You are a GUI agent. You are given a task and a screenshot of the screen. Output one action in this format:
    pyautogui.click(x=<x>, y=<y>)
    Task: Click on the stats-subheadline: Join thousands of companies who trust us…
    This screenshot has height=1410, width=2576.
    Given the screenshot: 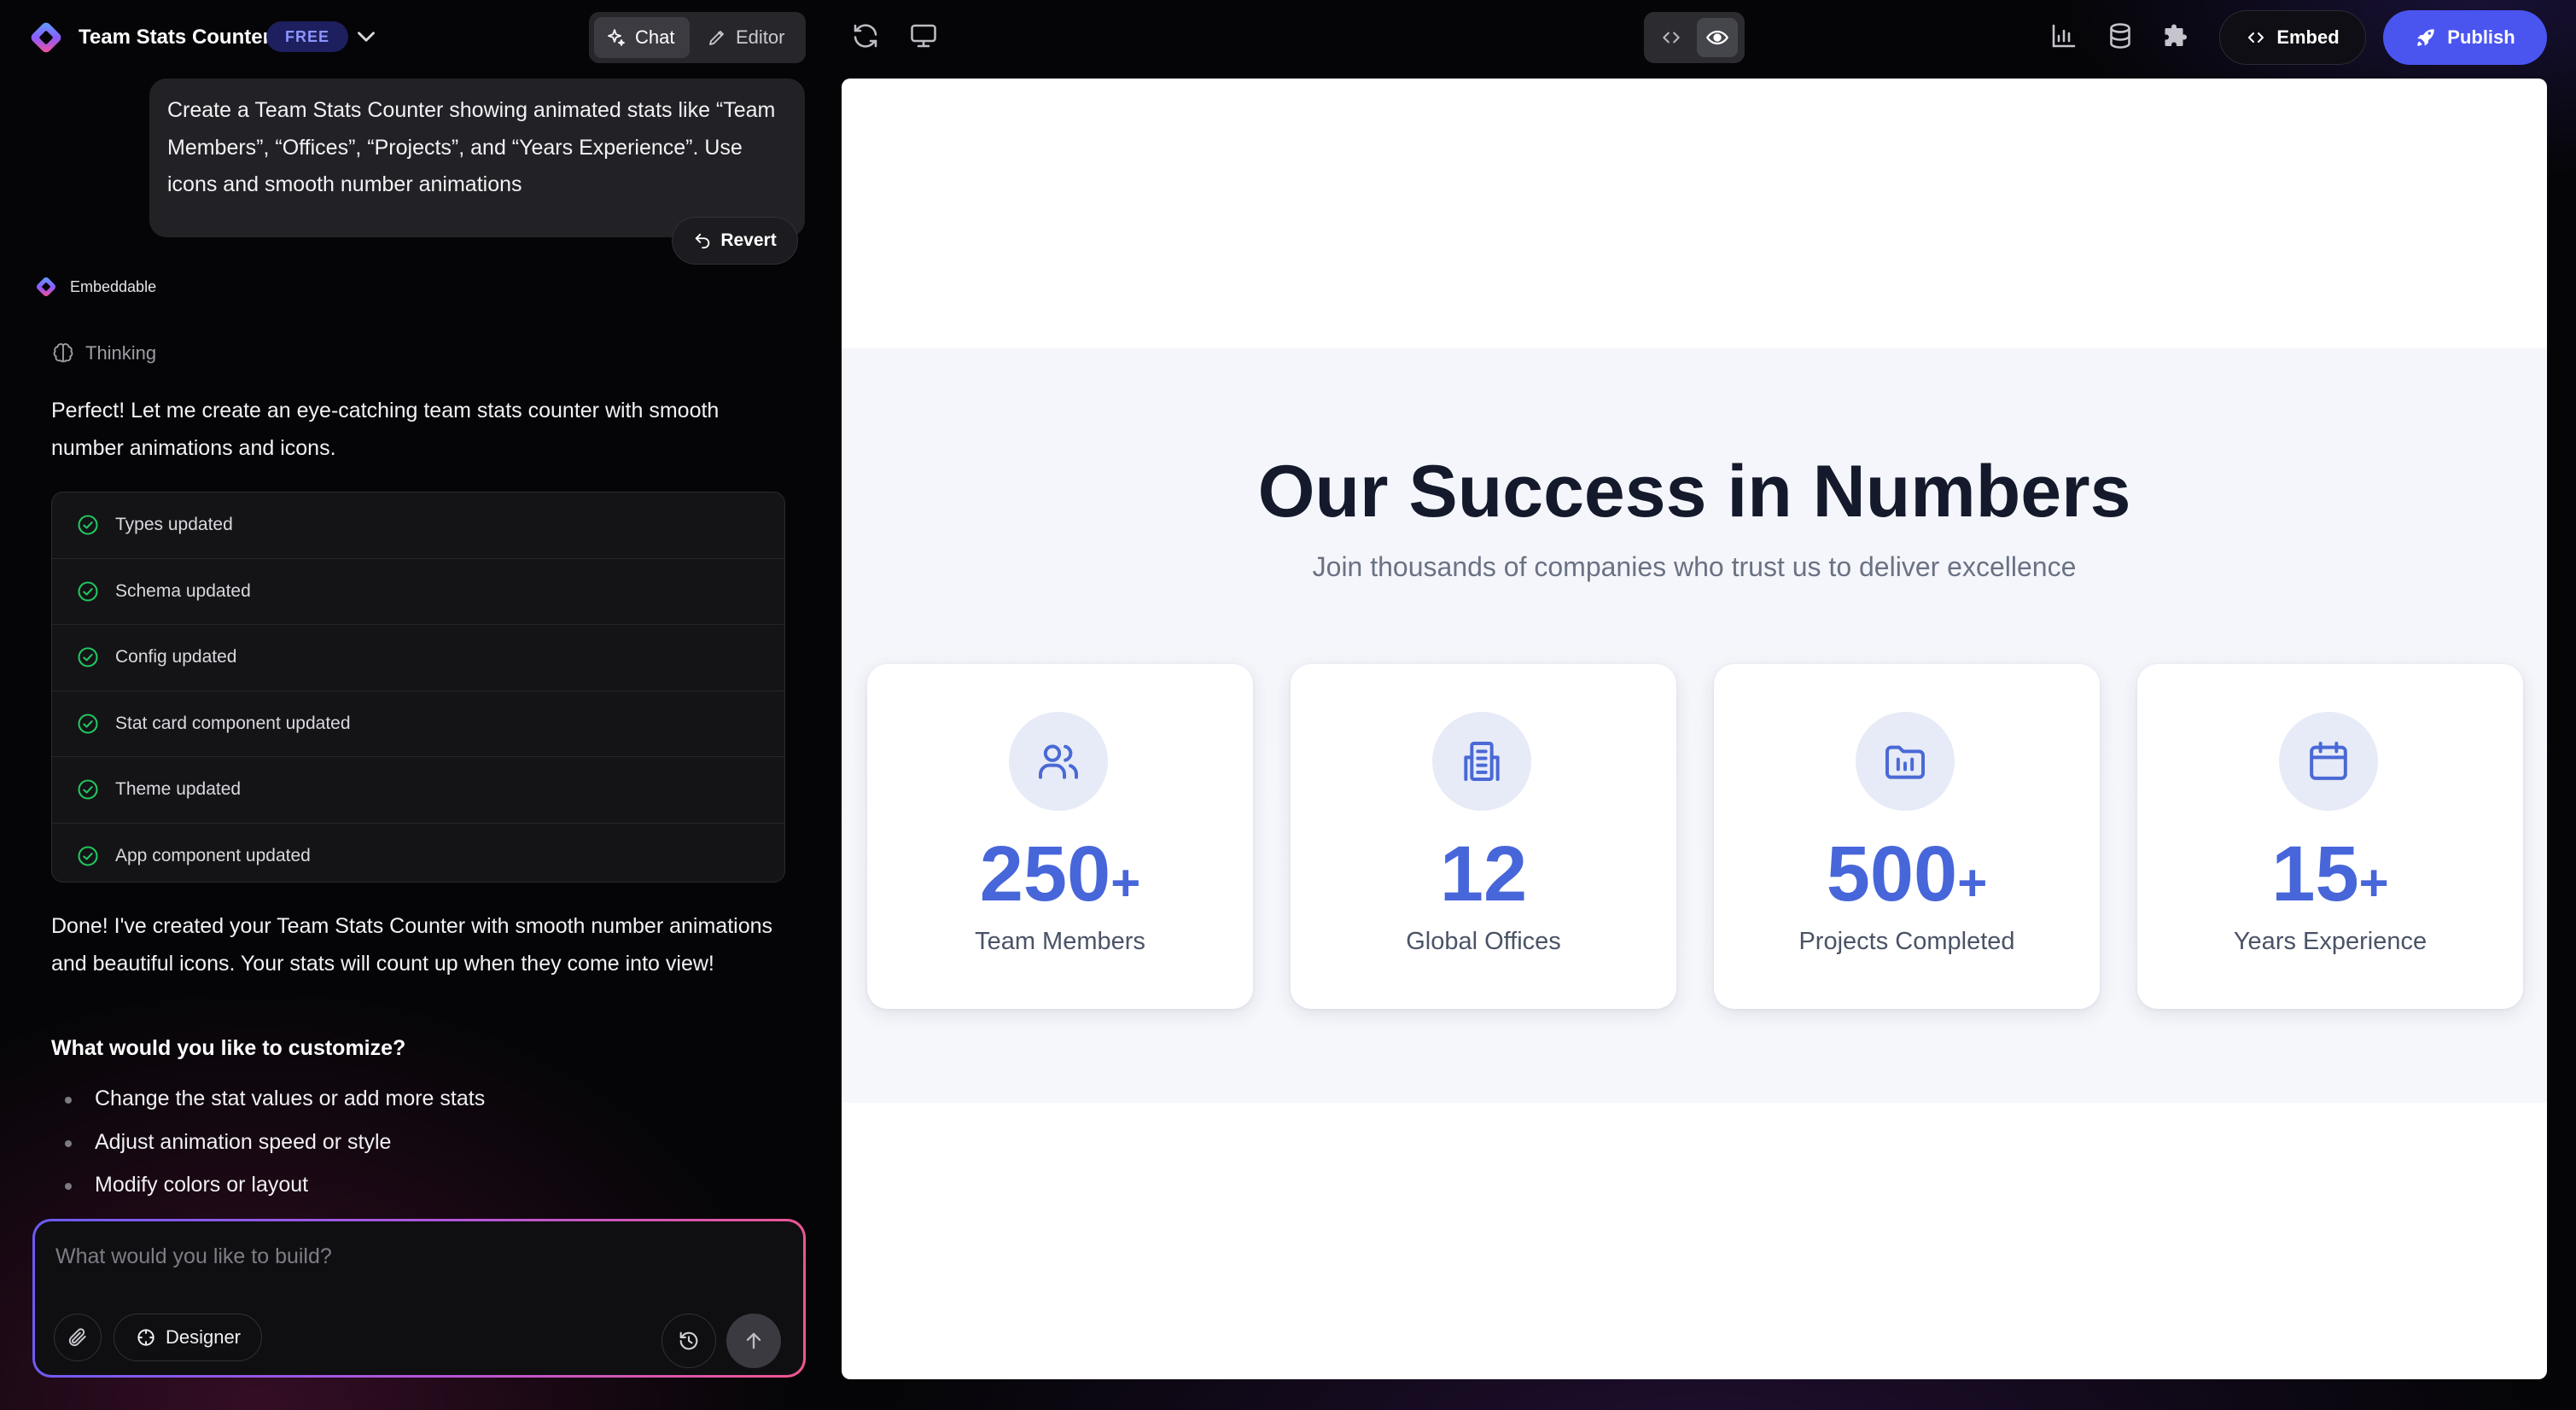 What is the action you would take?
    pyautogui.click(x=1694, y=566)
    